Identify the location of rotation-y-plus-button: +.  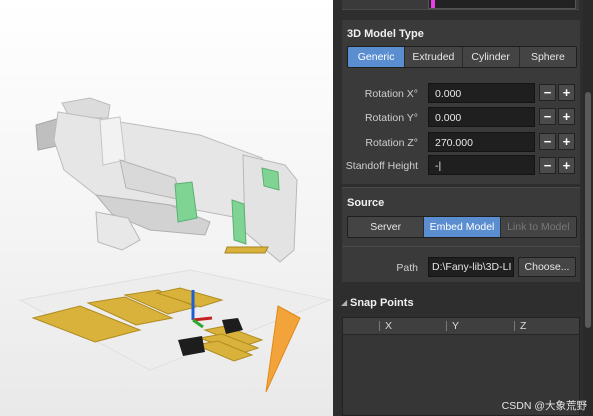
(566, 116).